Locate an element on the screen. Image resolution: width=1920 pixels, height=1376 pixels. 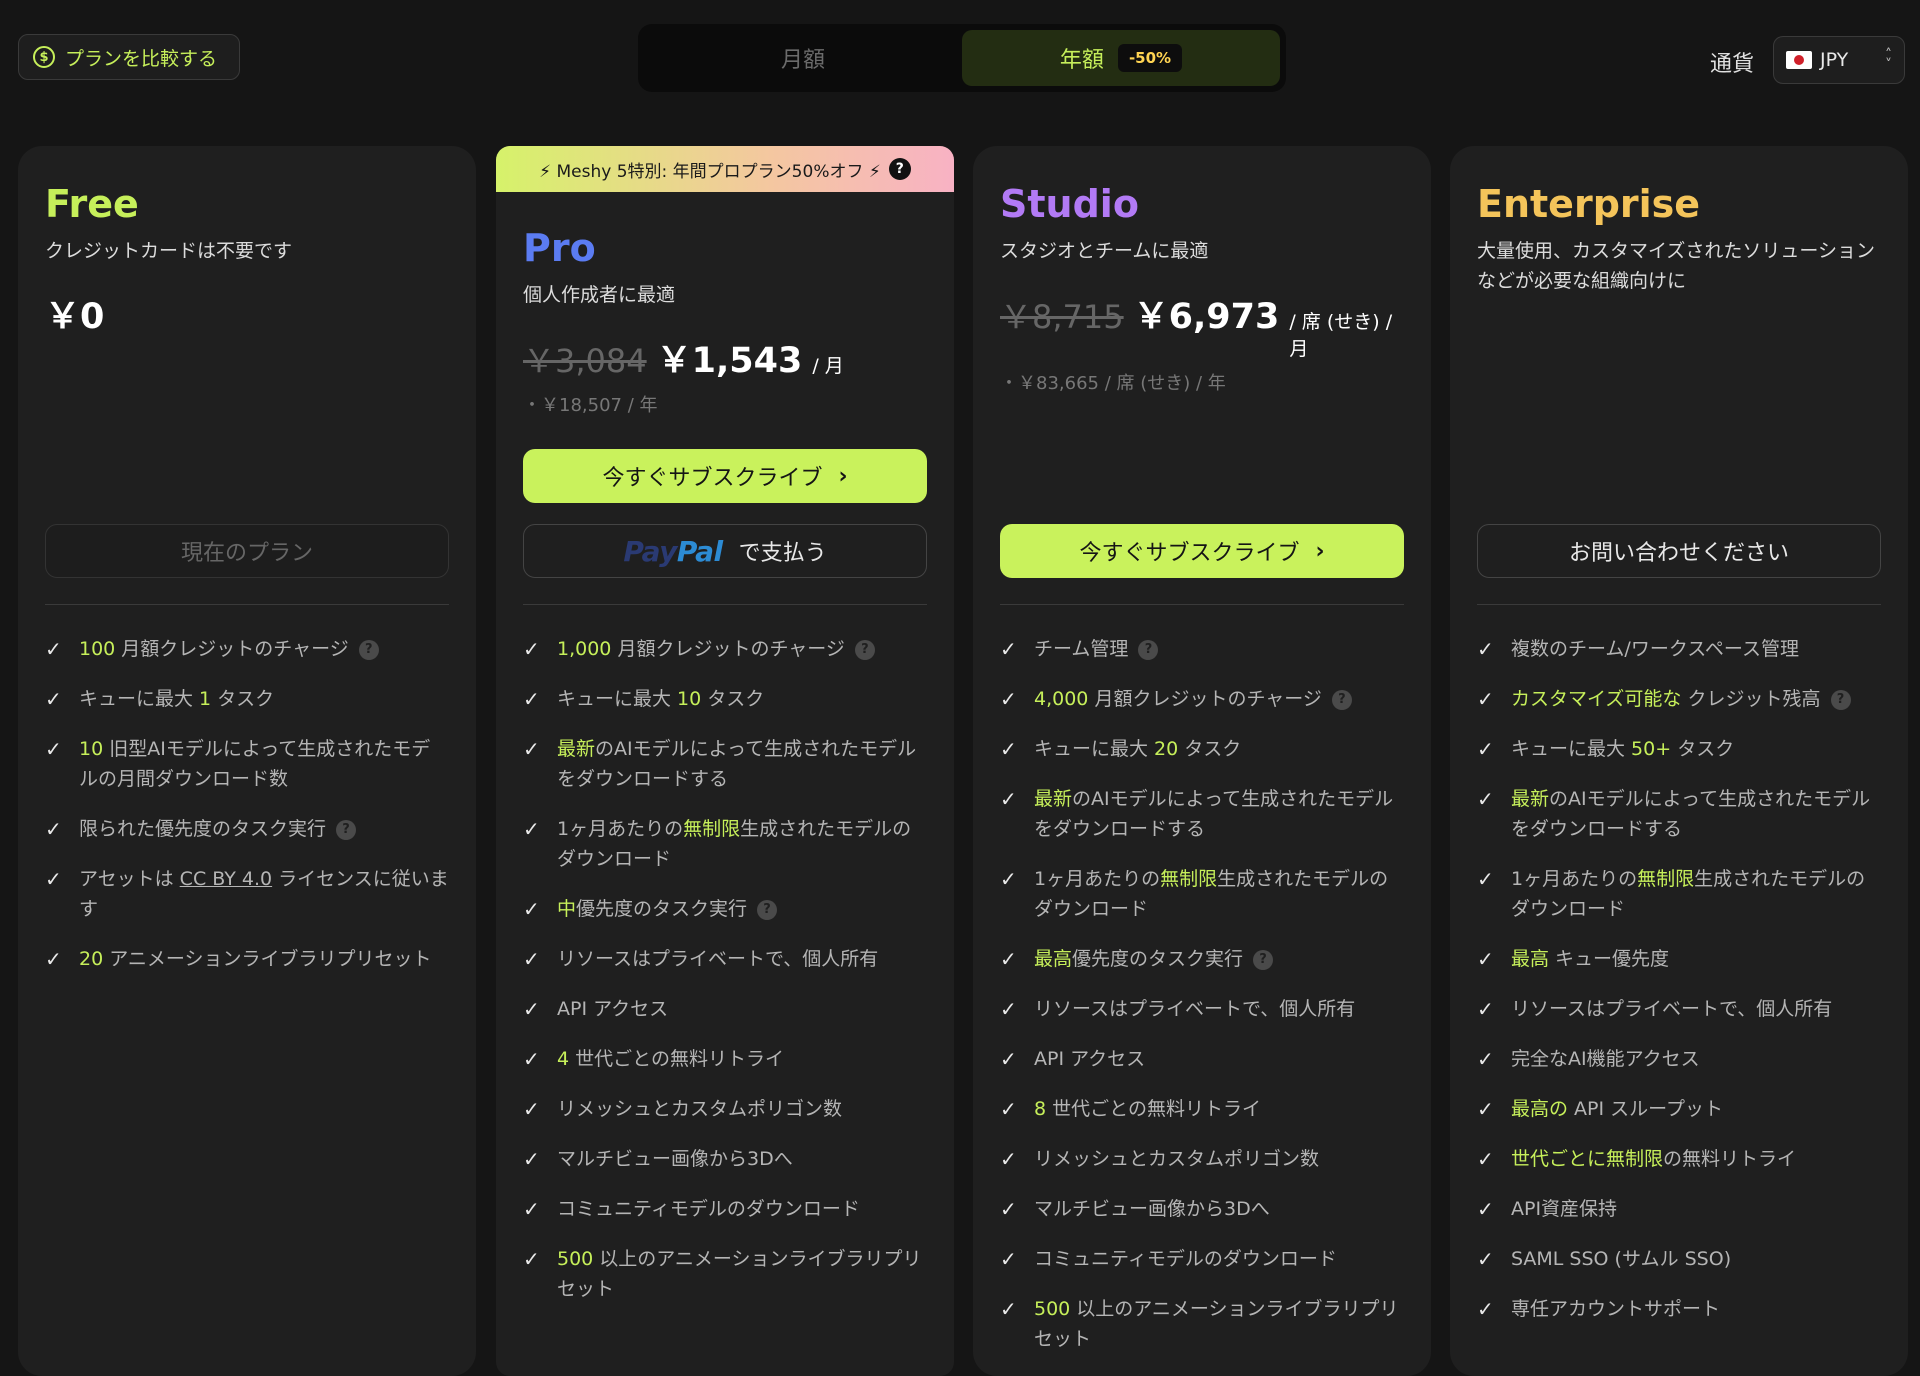
feature-text: マルチビュー画像から3Dへ is located at coordinates (675, 1159).